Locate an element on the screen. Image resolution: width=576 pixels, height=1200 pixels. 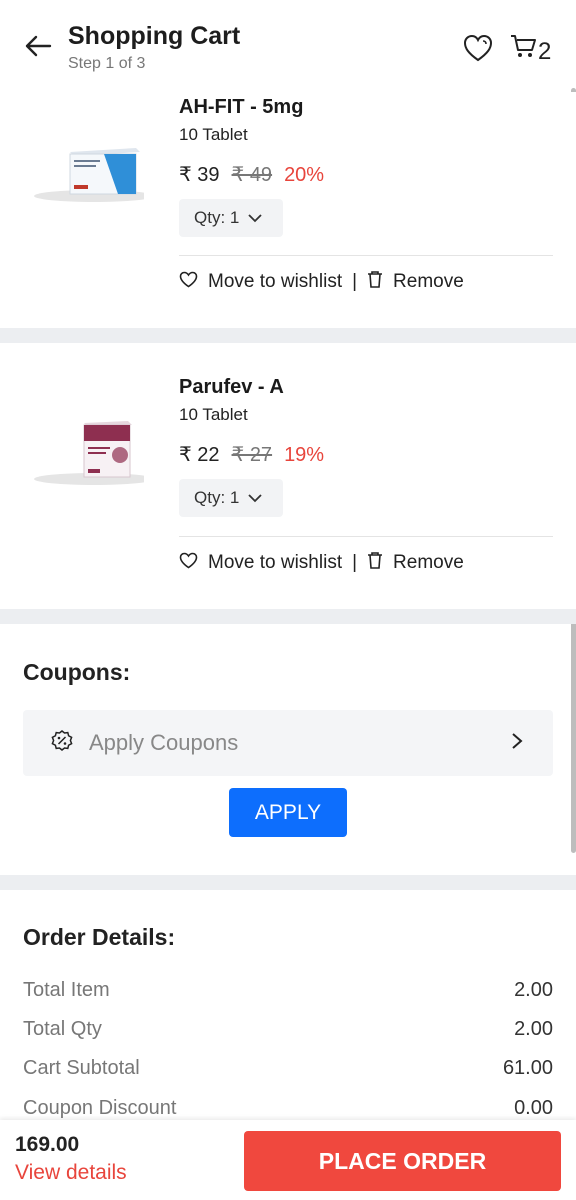
price-row: ₹ 22 ₹ 27 19% is located at coordinates (251, 454).